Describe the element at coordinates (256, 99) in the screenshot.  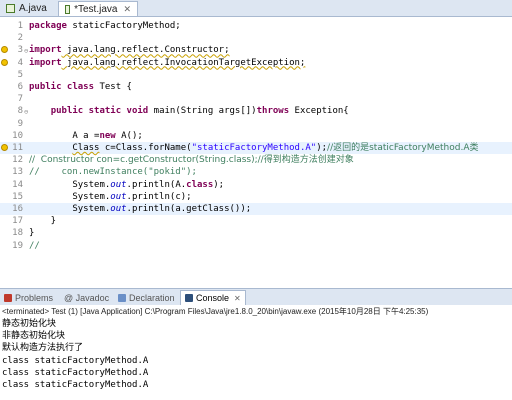
I see `code-line: 7` at that location.